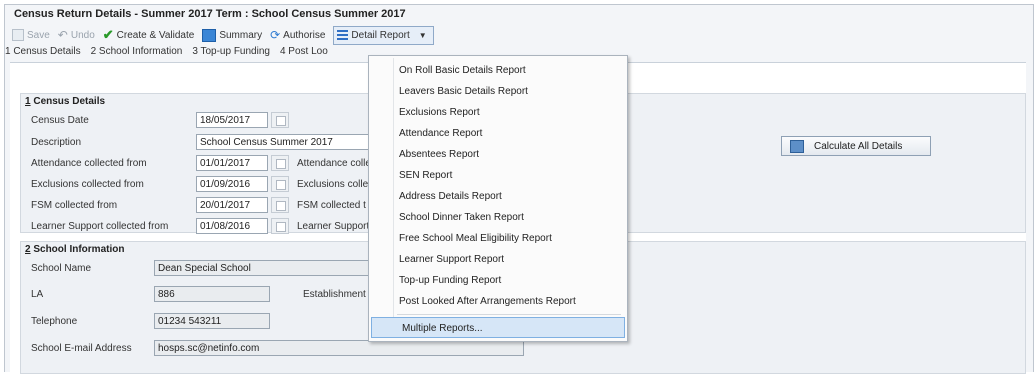 This screenshot has width=1036, height=374. Describe the element at coordinates (232, 163) in the screenshot. I see `attendance-from-field: 01/01/2017` at that location.